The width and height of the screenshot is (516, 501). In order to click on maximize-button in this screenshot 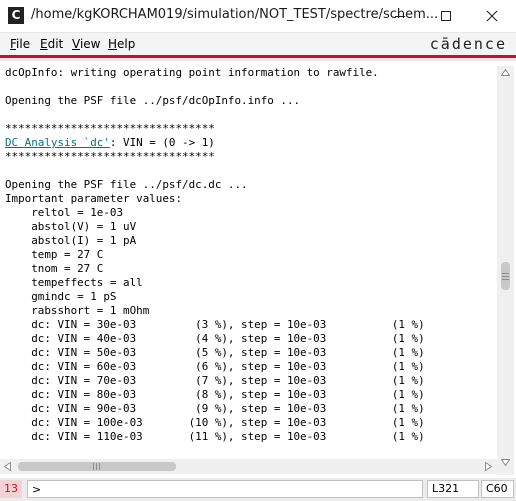, I will do `click(446, 16)`.